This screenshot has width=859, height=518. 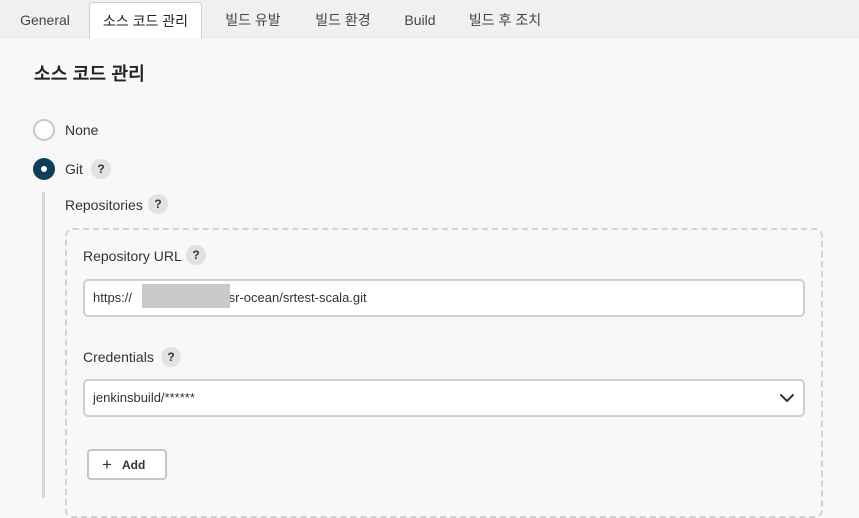 I want to click on add-button-label: Add, so click(x=134, y=465).